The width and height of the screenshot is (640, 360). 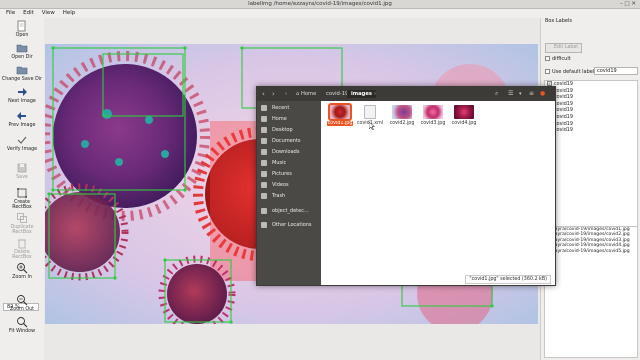 I want to click on camera-icon, so click(x=264, y=174).